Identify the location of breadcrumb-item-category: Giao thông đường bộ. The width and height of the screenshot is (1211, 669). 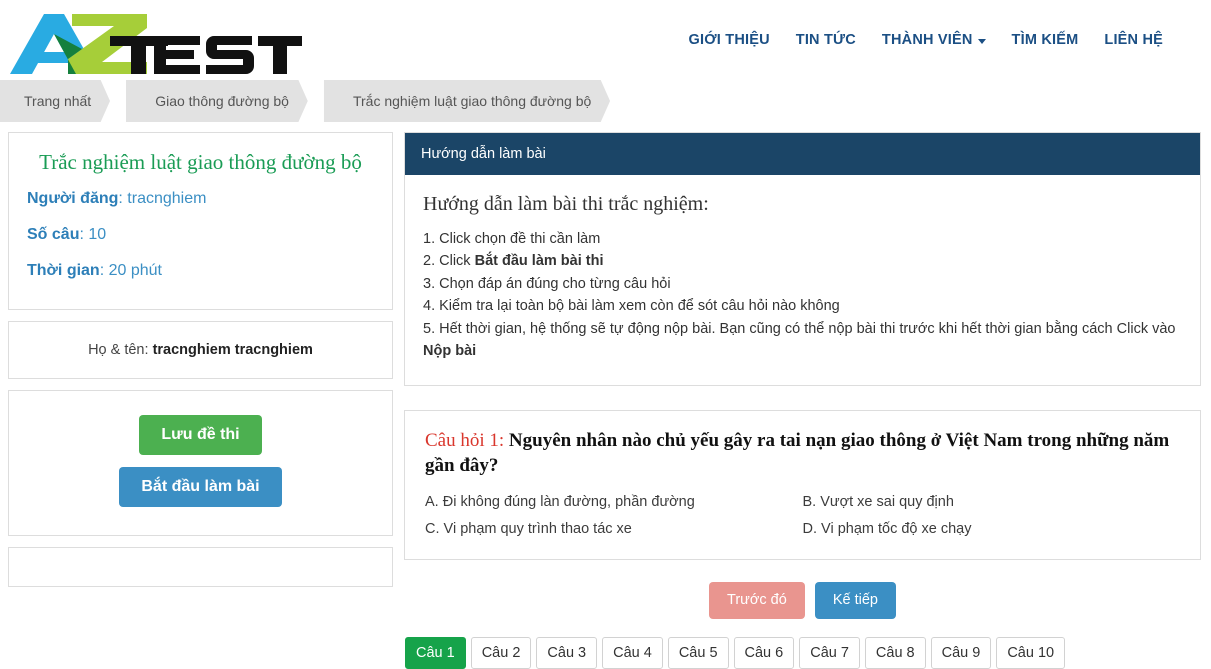
(224, 101).